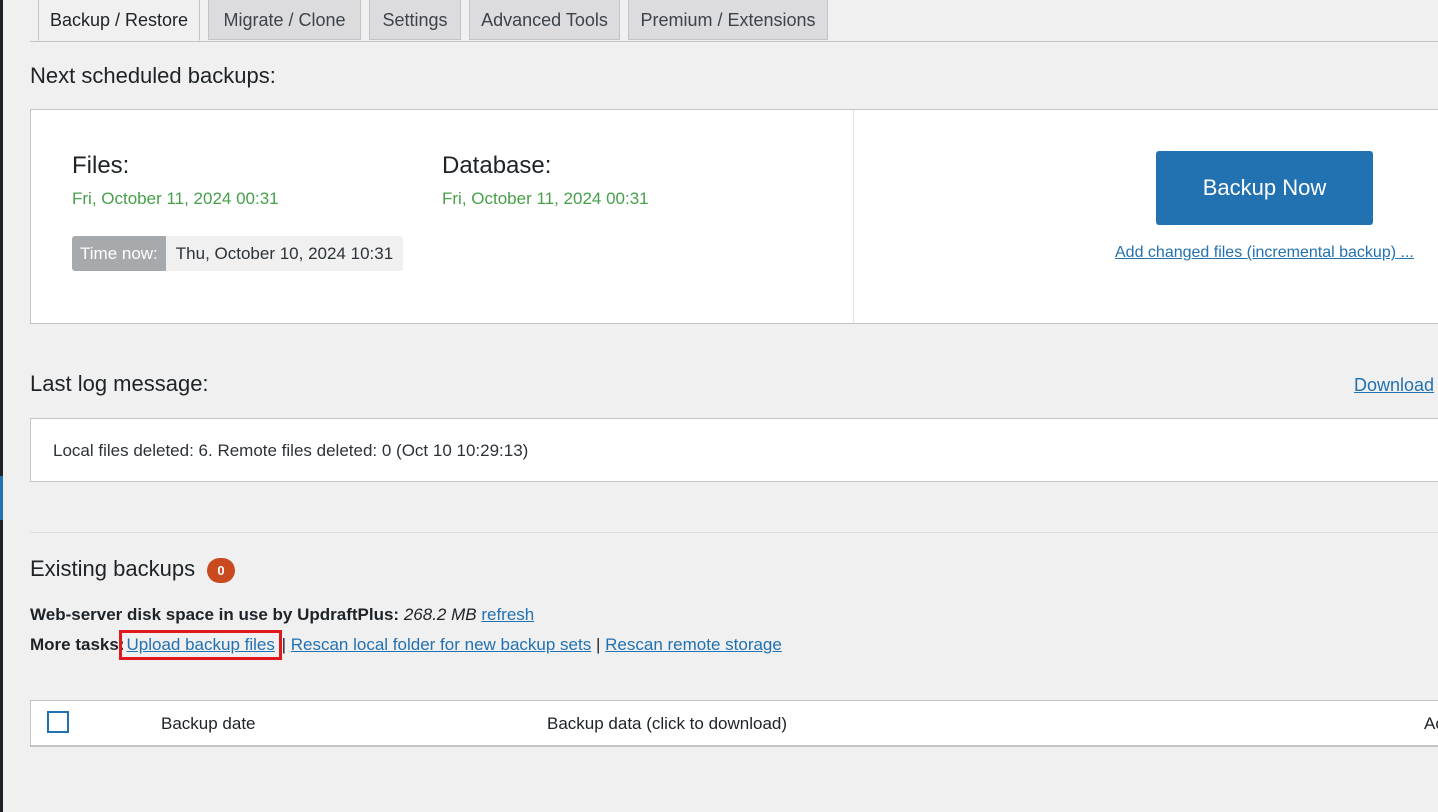 This screenshot has width=1438, height=812. What do you see at coordinates (693, 644) in the screenshot?
I see `rescan-remote-link: Rescan remote storage` at bounding box center [693, 644].